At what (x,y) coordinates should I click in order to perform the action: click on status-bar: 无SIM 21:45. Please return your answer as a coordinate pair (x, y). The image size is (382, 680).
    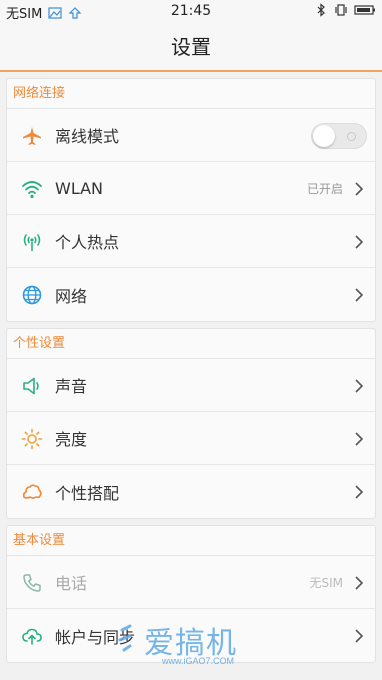
    Looking at the image, I should click on (191, 12).